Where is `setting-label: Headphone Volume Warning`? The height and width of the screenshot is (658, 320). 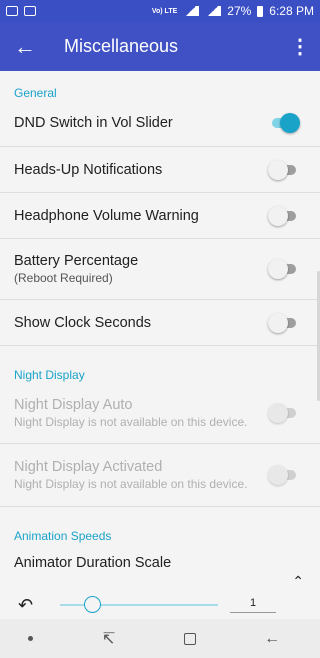 setting-label: Headphone Volume Warning is located at coordinates (106, 215).